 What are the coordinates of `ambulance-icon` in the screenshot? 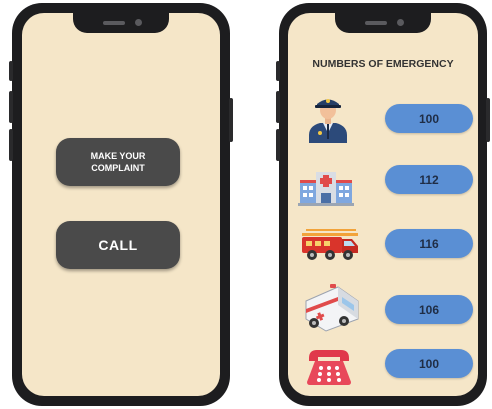 It's located at (332, 308).